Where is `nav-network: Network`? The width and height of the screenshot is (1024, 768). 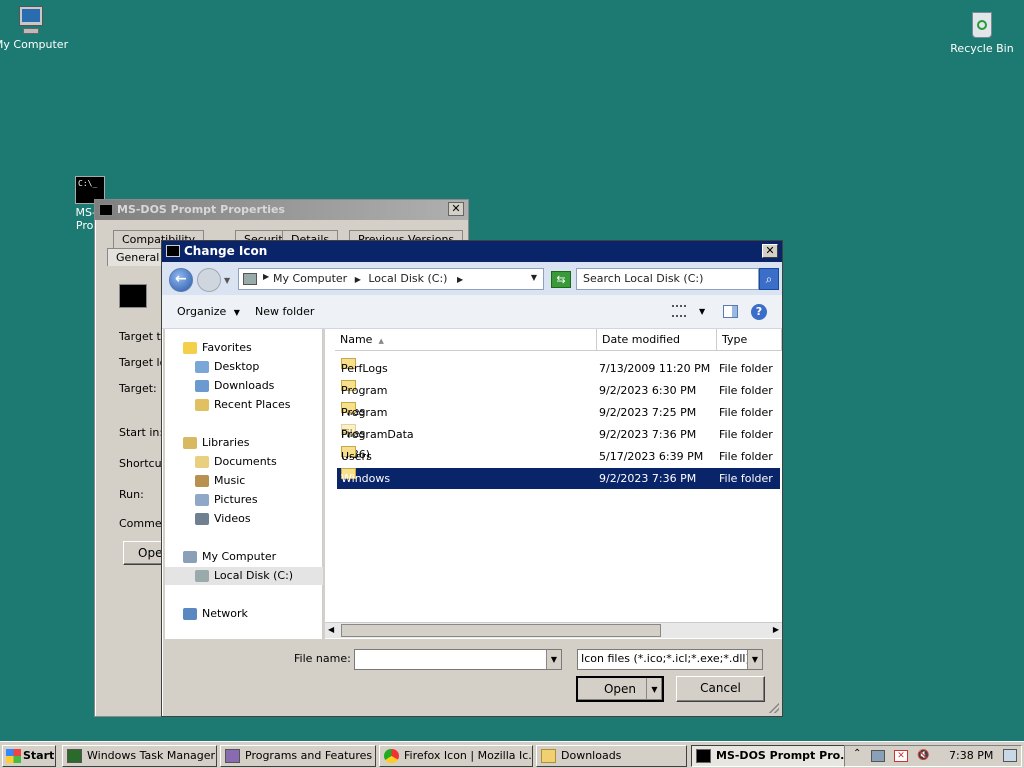
nav-network: Network is located at coordinates (262, 614).